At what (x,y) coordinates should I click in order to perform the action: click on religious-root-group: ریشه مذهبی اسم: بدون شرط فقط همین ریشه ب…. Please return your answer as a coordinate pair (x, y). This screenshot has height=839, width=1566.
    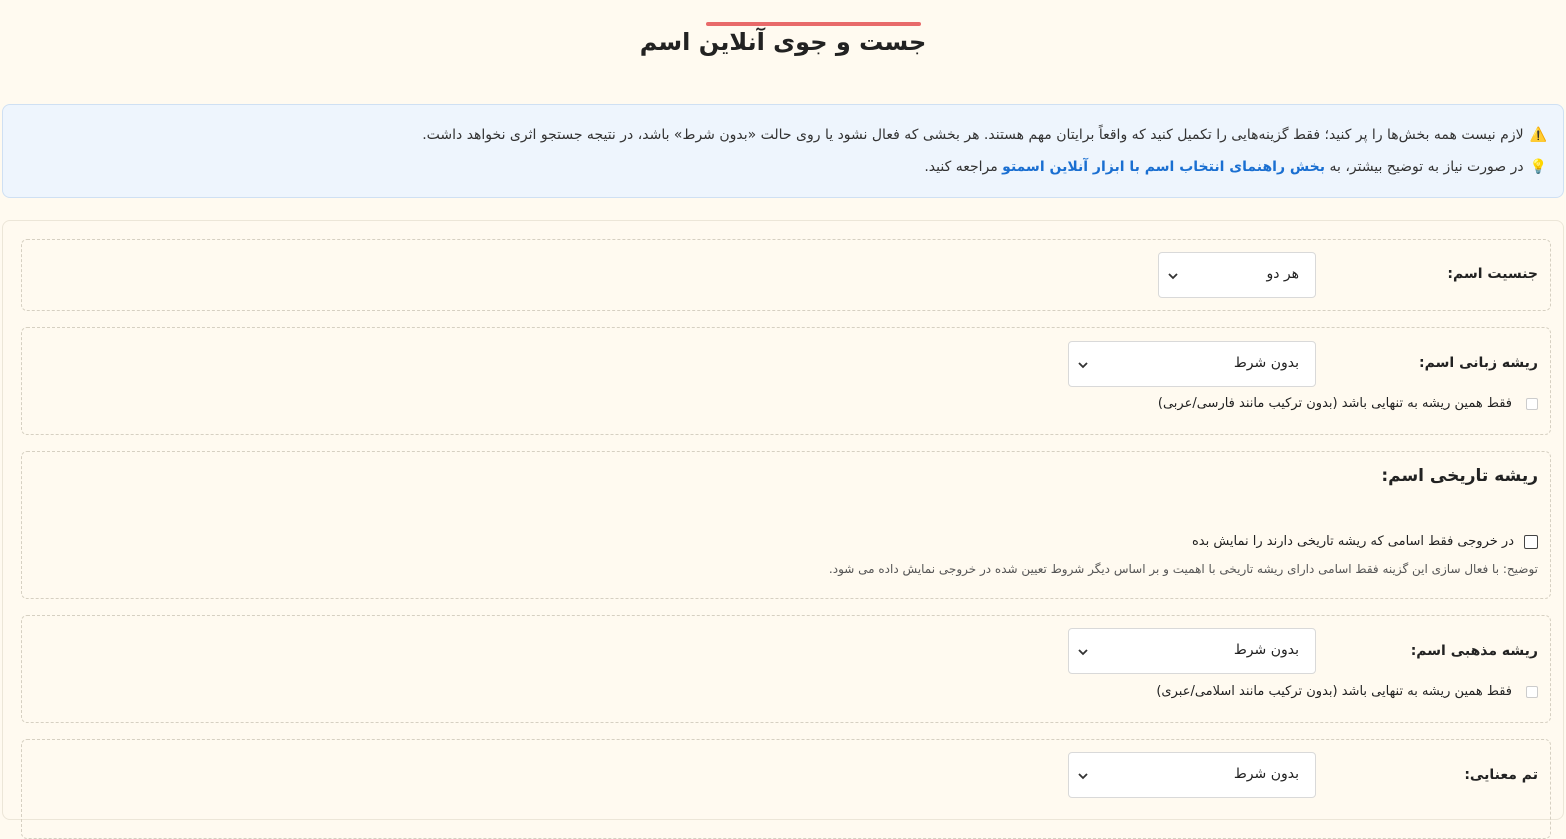
    Looking at the image, I should click on (786, 669).